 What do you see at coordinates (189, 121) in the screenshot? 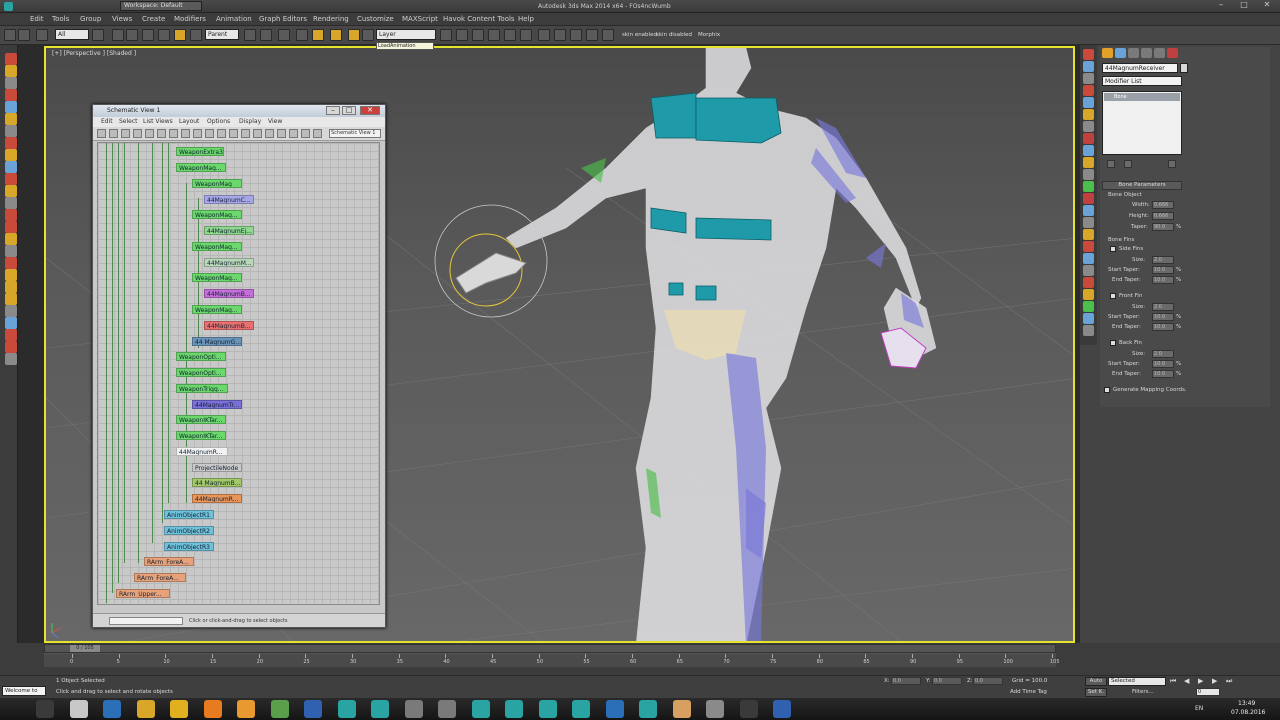
I see `schematic-menu-layout: Layout` at bounding box center [189, 121].